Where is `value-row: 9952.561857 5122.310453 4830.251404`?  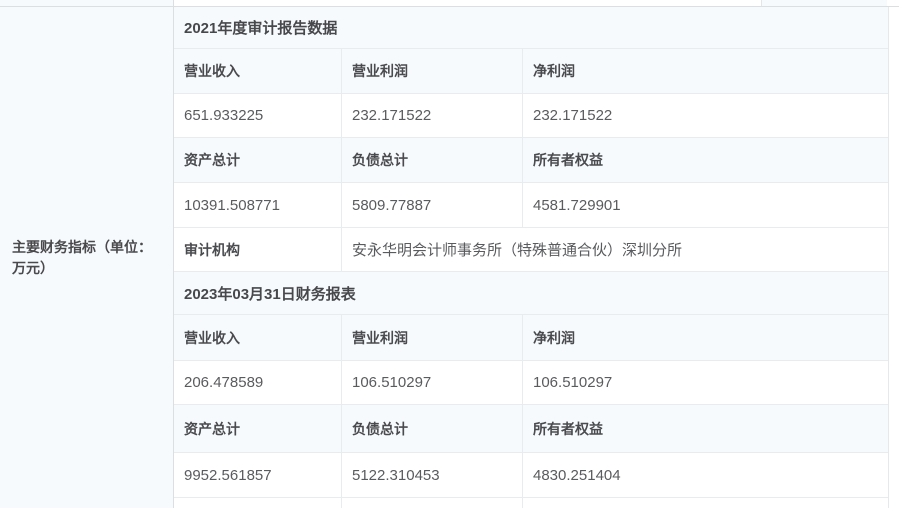
value-row: 9952.561857 5122.310453 4830.251404 is located at coordinates (531, 475).